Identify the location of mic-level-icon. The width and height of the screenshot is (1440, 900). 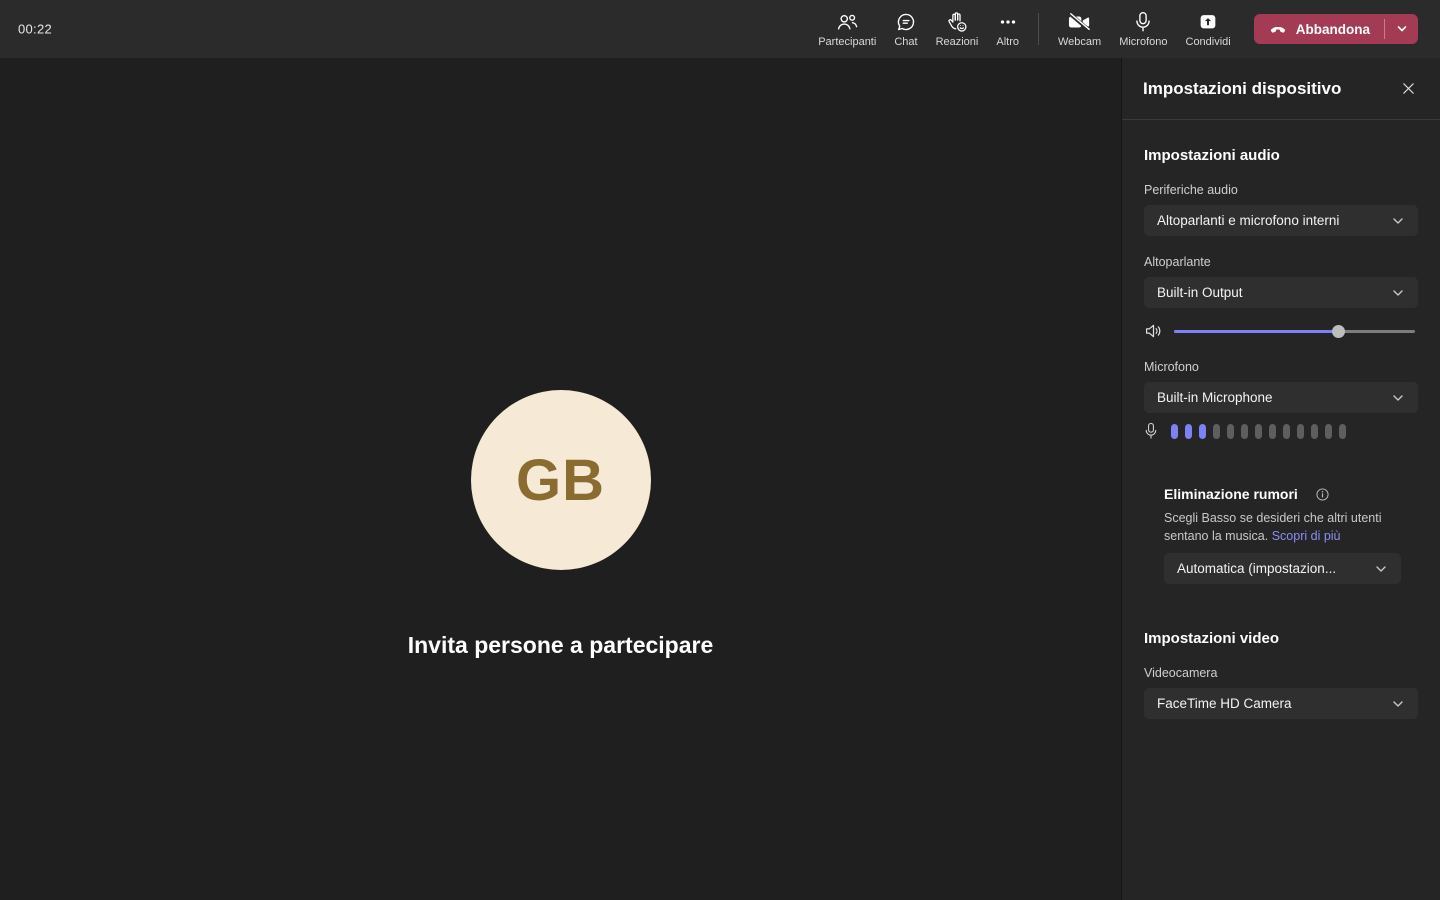
(1151, 431).